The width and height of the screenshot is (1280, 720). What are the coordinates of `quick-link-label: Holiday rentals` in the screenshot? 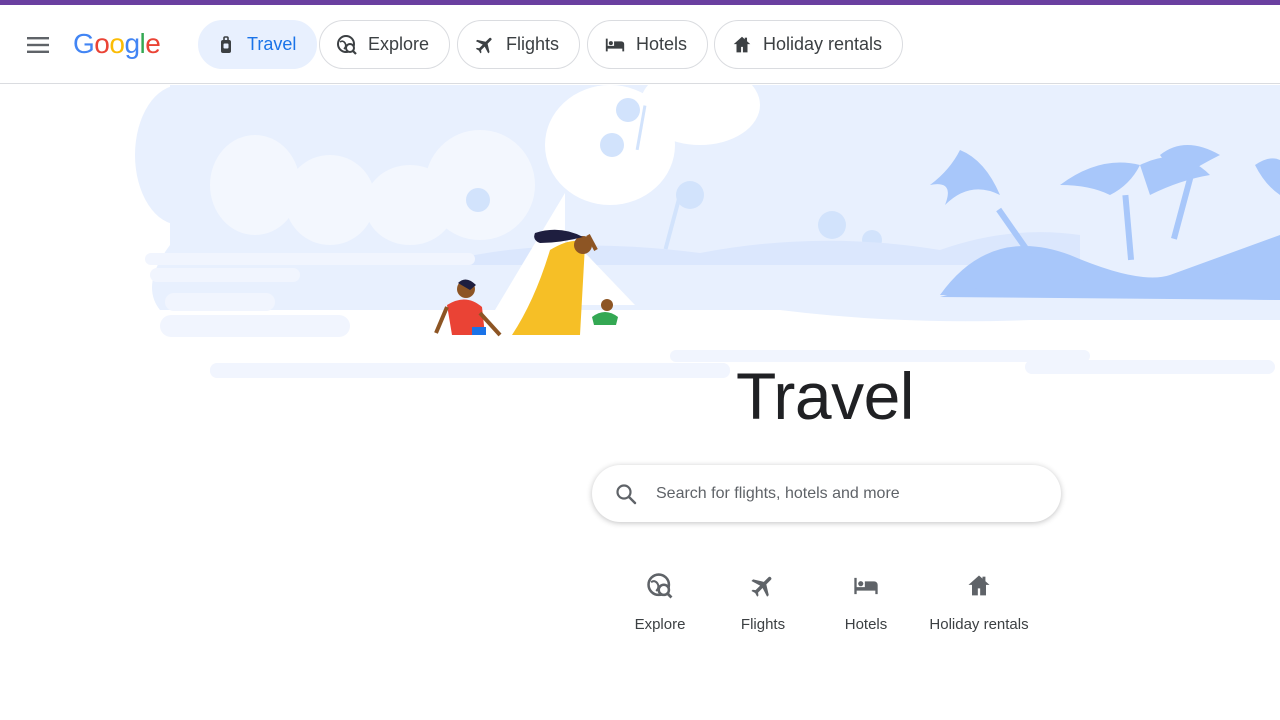 It's located at (979, 624).